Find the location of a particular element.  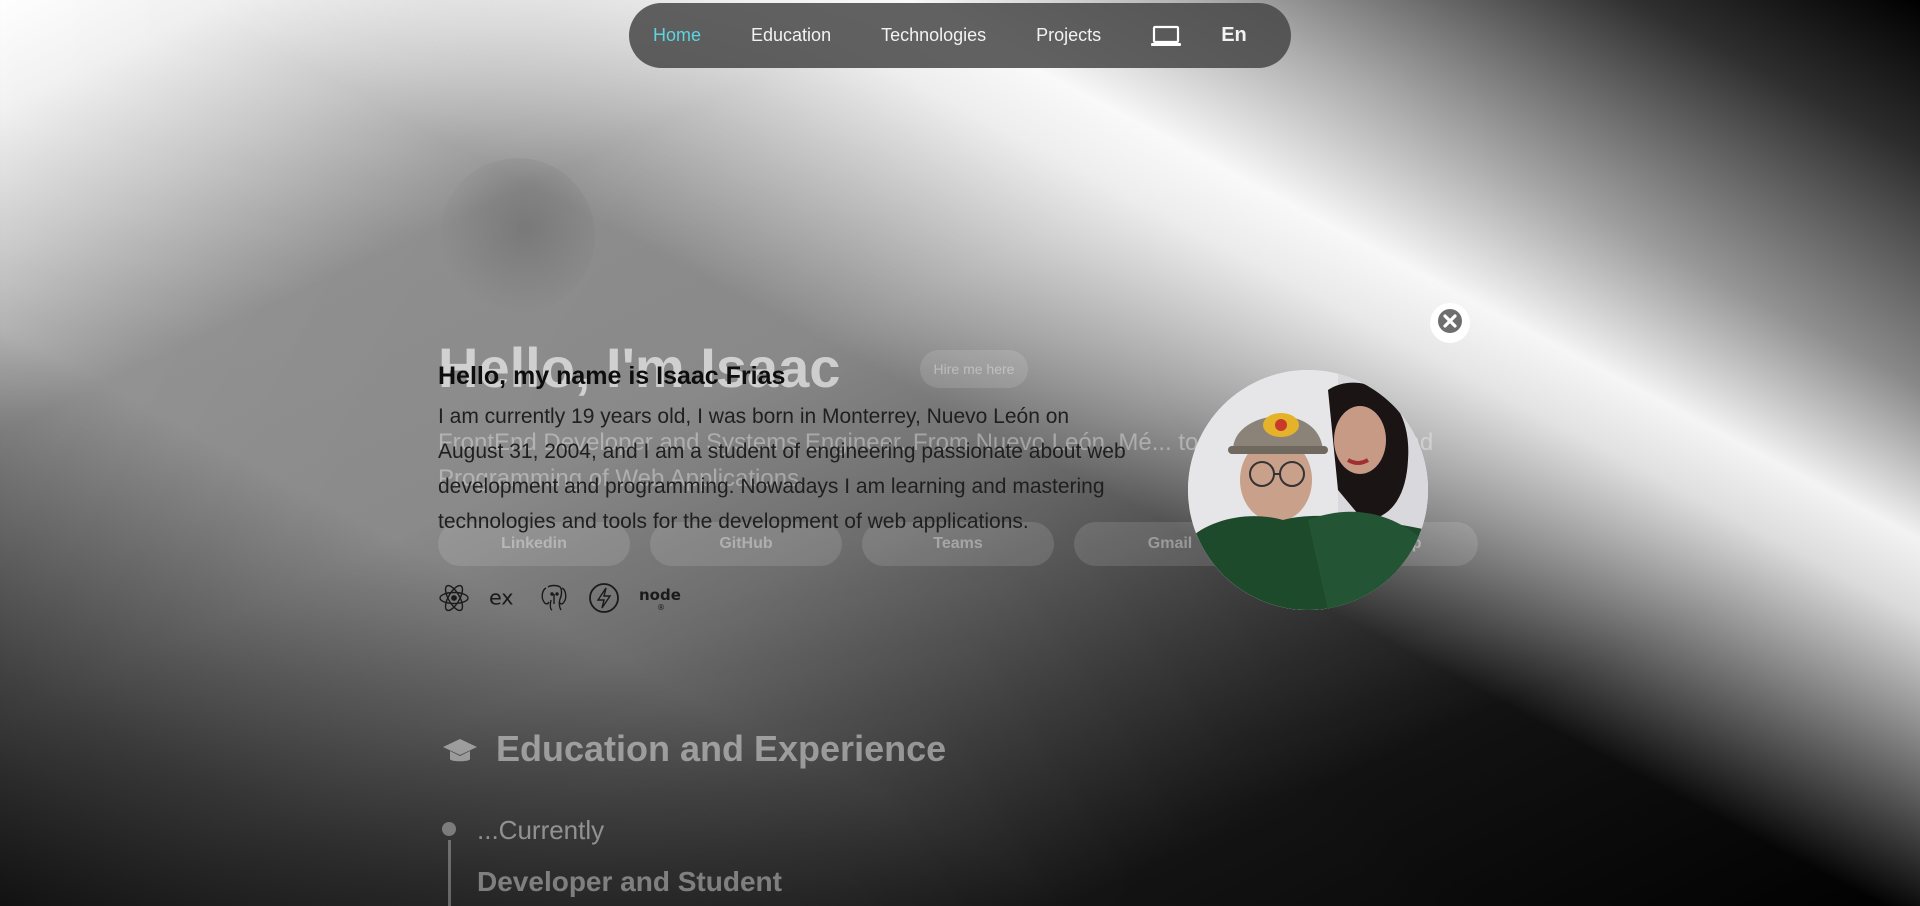

nodejs-icon: node ® is located at coordinates (660, 598).